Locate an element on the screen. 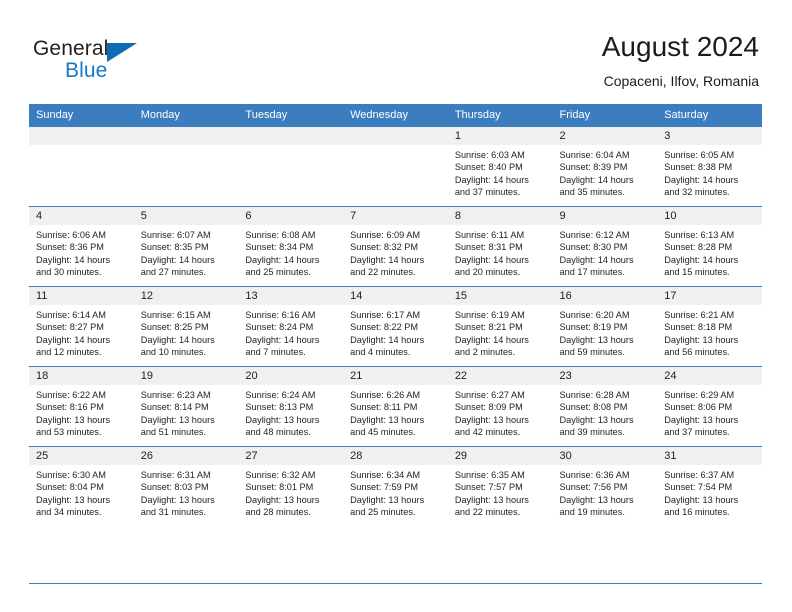  daylight-text-line2: and 45 minutes. is located at coordinates (383, 432).